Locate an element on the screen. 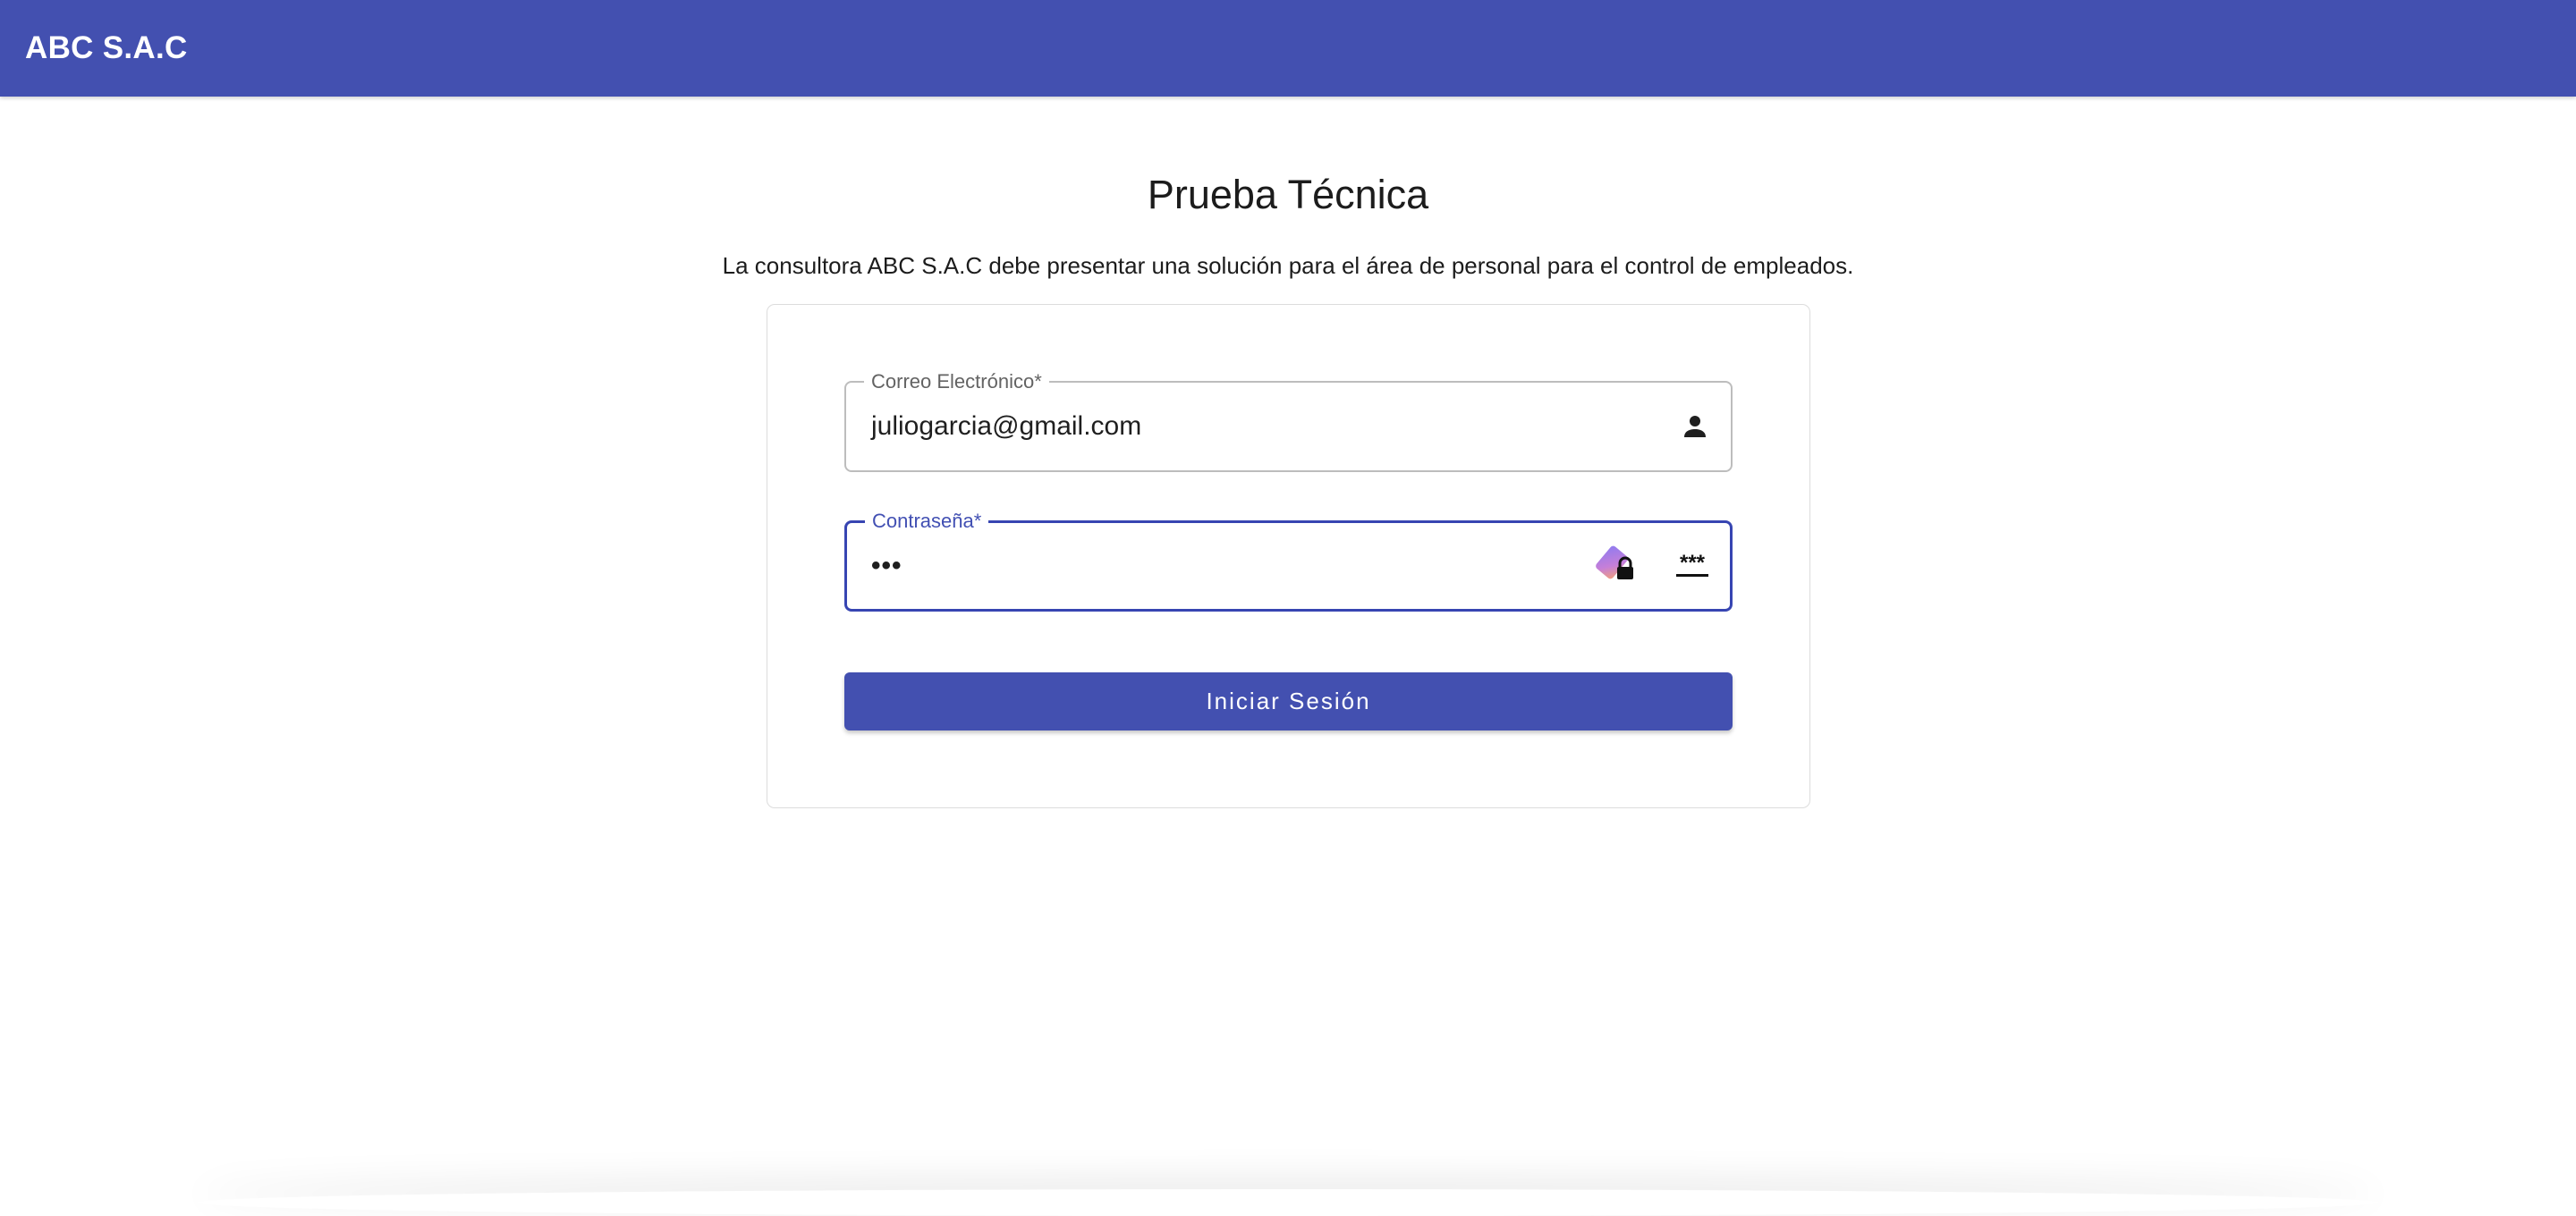 The image size is (2576, 1216). bottom-shadow is located at coordinates (1288, 1203).